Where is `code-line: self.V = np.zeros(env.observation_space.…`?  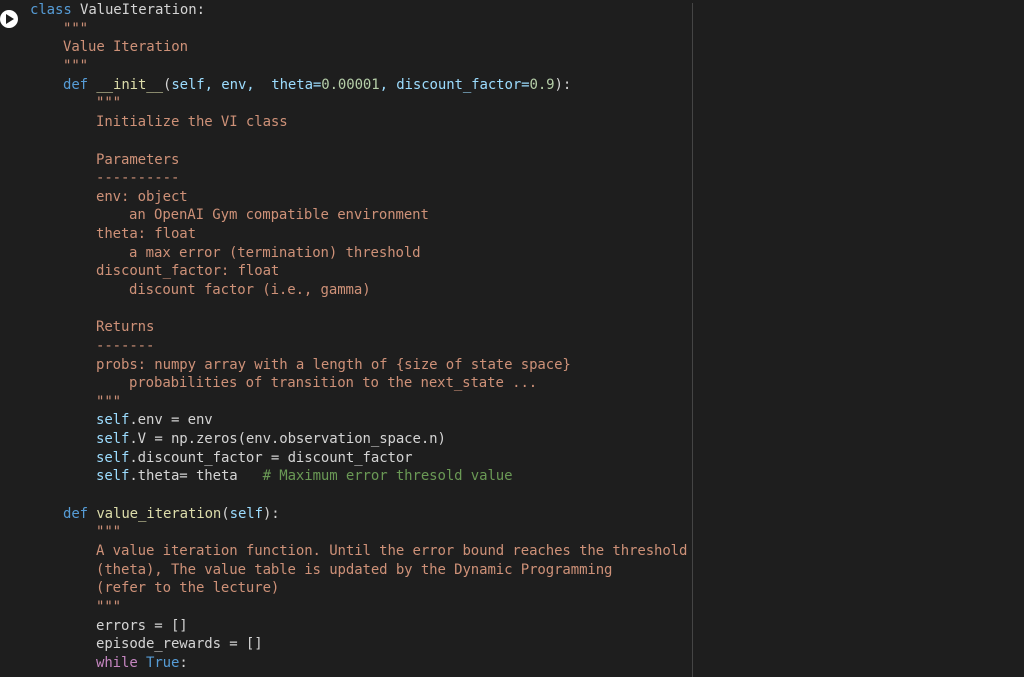
code-line: self.V = np.zeros(env.observation_space.… is located at coordinates (271, 439).